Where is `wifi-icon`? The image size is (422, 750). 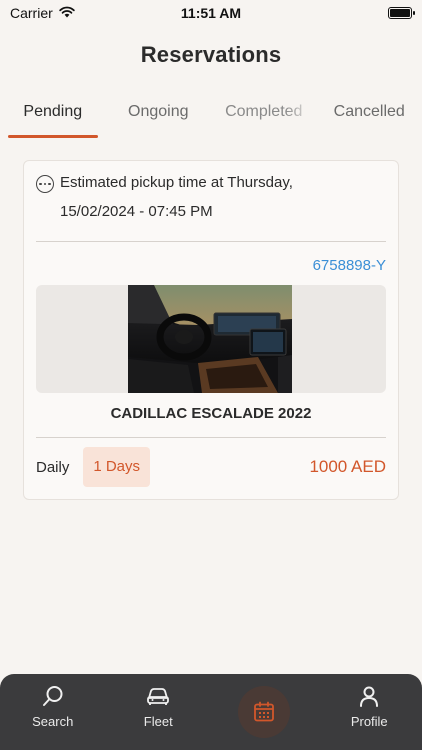
wifi-icon is located at coordinates (67, 13).